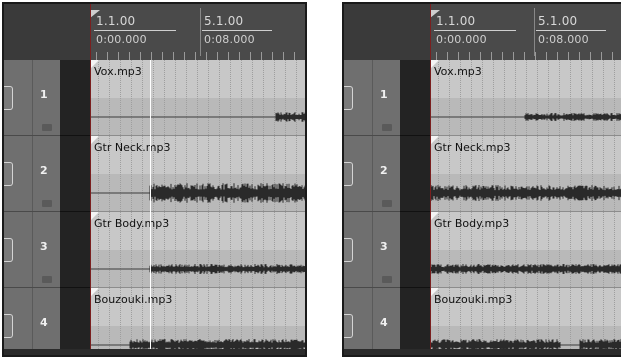 This screenshot has height=360, width=621. Describe the element at coordinates (90, 179) in the screenshot. I see `project-start-line` at that location.